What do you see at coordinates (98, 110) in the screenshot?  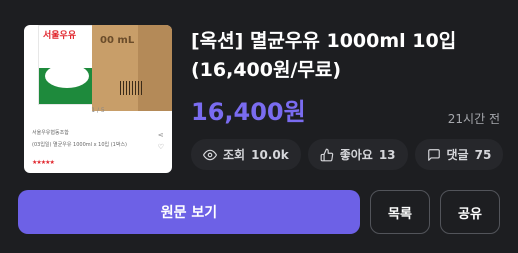 I see `thumbnail-page-indicator: 1 / 5` at bounding box center [98, 110].